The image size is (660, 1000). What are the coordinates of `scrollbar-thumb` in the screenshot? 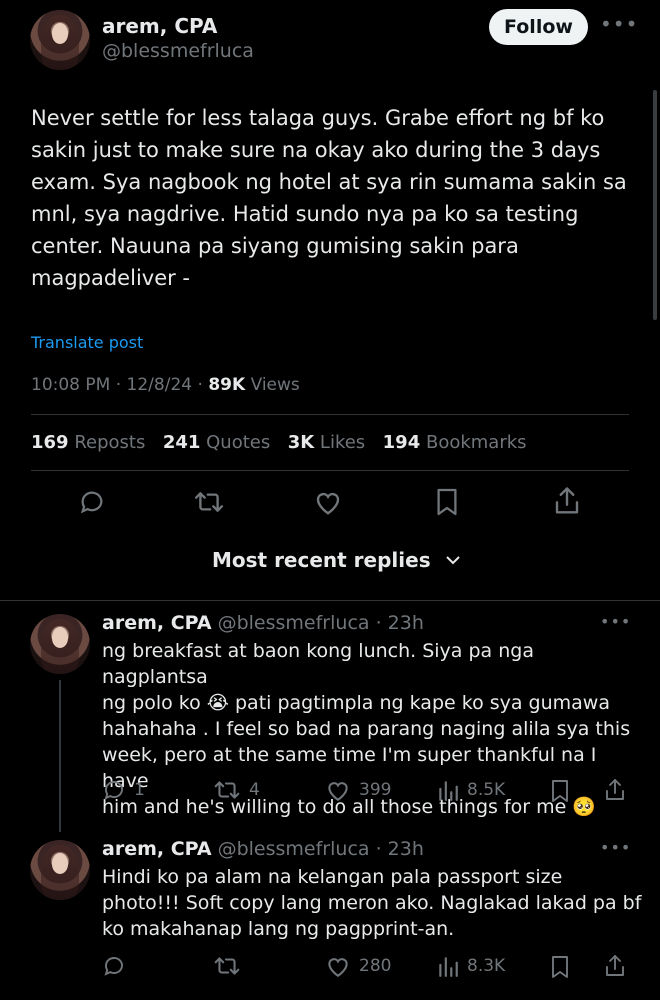 It's located at (655, 205).